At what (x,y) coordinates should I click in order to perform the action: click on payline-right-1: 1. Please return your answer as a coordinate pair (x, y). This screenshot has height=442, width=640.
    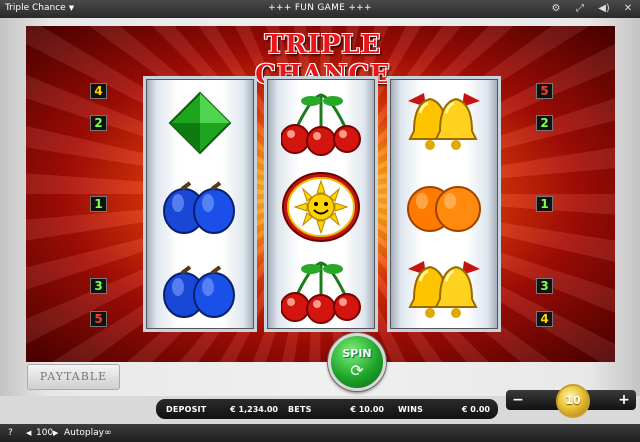
    Looking at the image, I should click on (544, 204).